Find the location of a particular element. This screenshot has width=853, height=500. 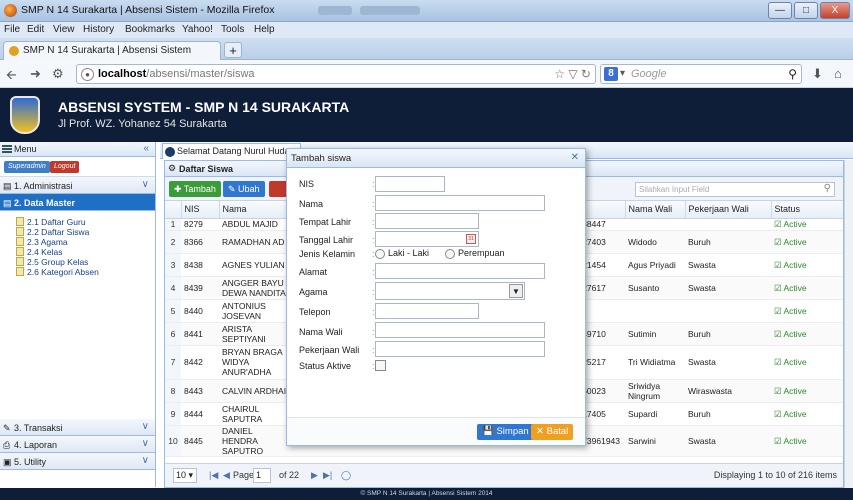

telepon-input is located at coordinates (427, 311).